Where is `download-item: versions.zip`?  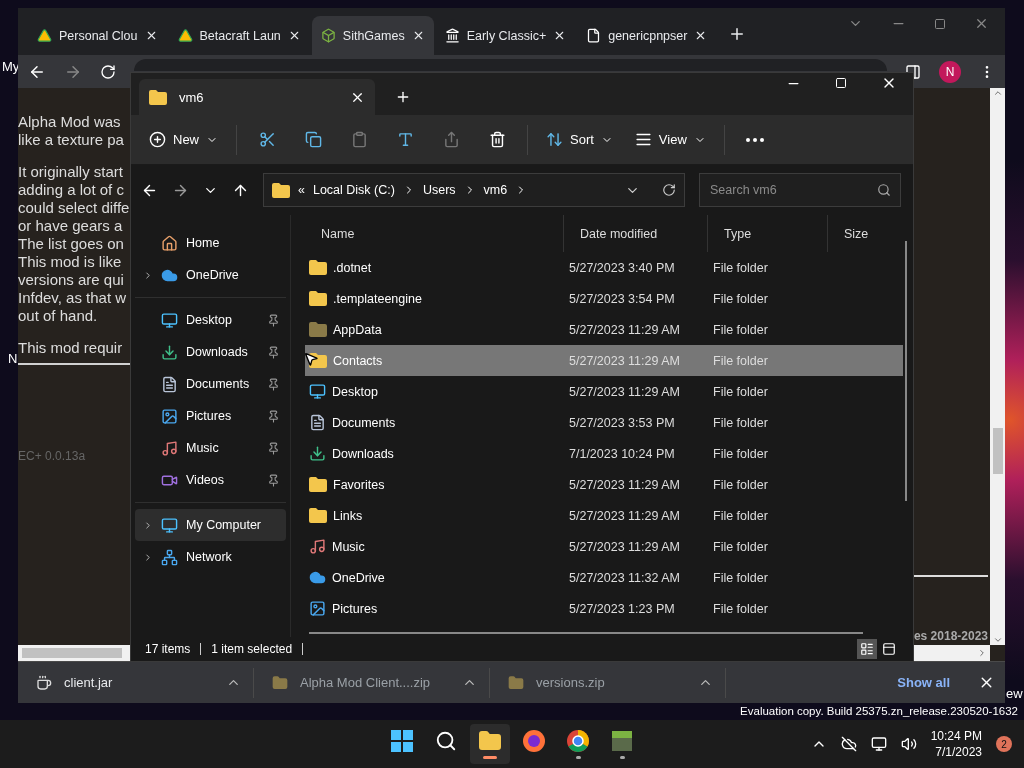
download-item: versions.zip is located at coordinates (608, 682).